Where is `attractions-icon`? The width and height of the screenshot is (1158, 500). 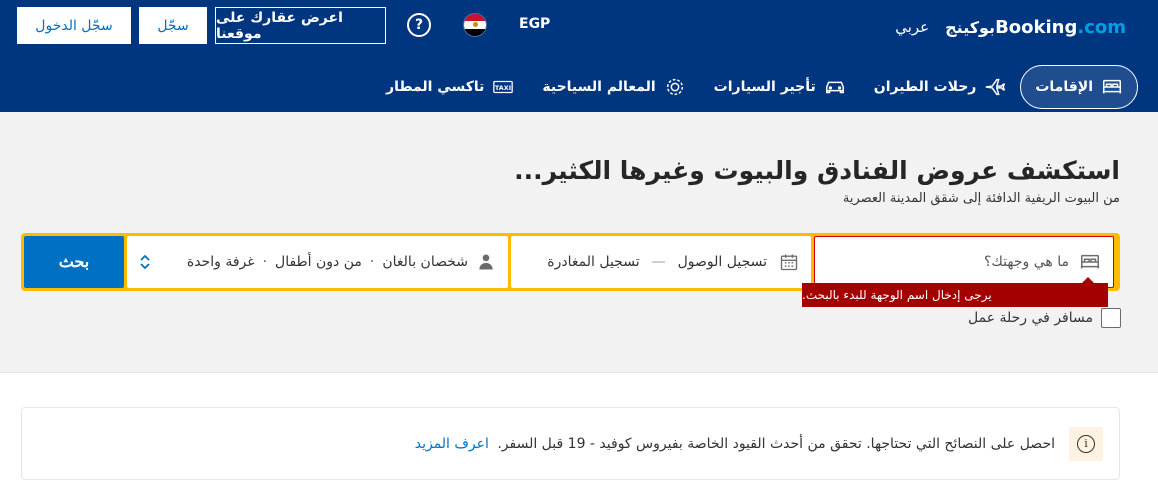
attractions-icon is located at coordinates (674, 87).